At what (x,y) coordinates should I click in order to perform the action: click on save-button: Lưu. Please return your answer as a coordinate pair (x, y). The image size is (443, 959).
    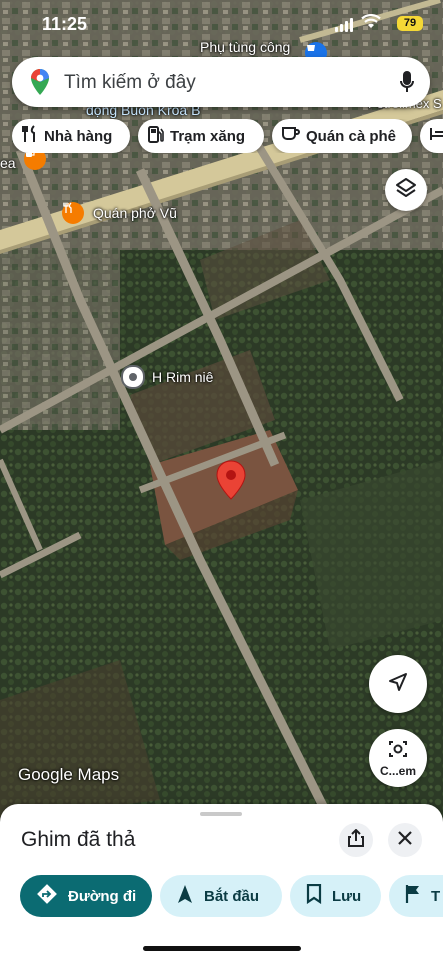
    Looking at the image, I should click on (335, 896).